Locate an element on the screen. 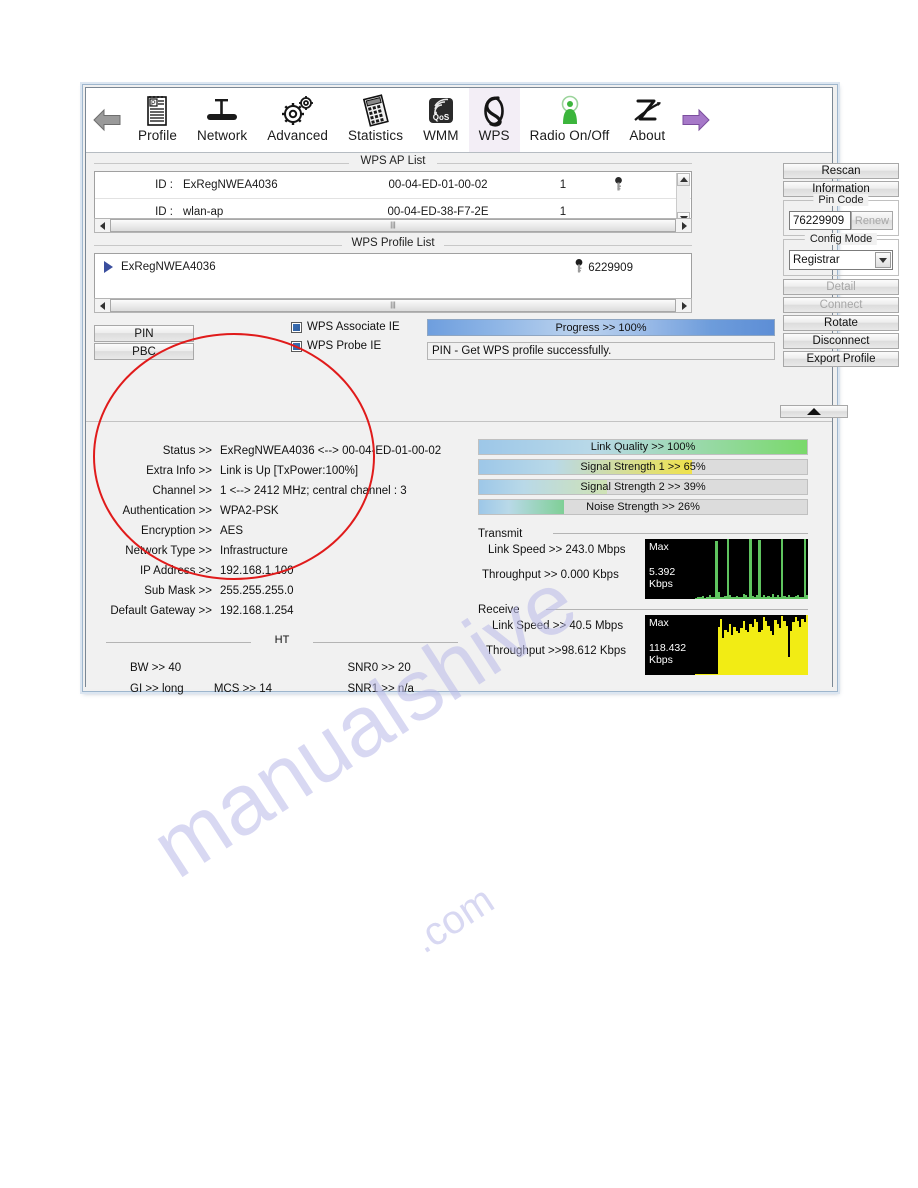 The image size is (918, 1188). wmm-qos-icon: QoS is located at coordinates (441, 110).